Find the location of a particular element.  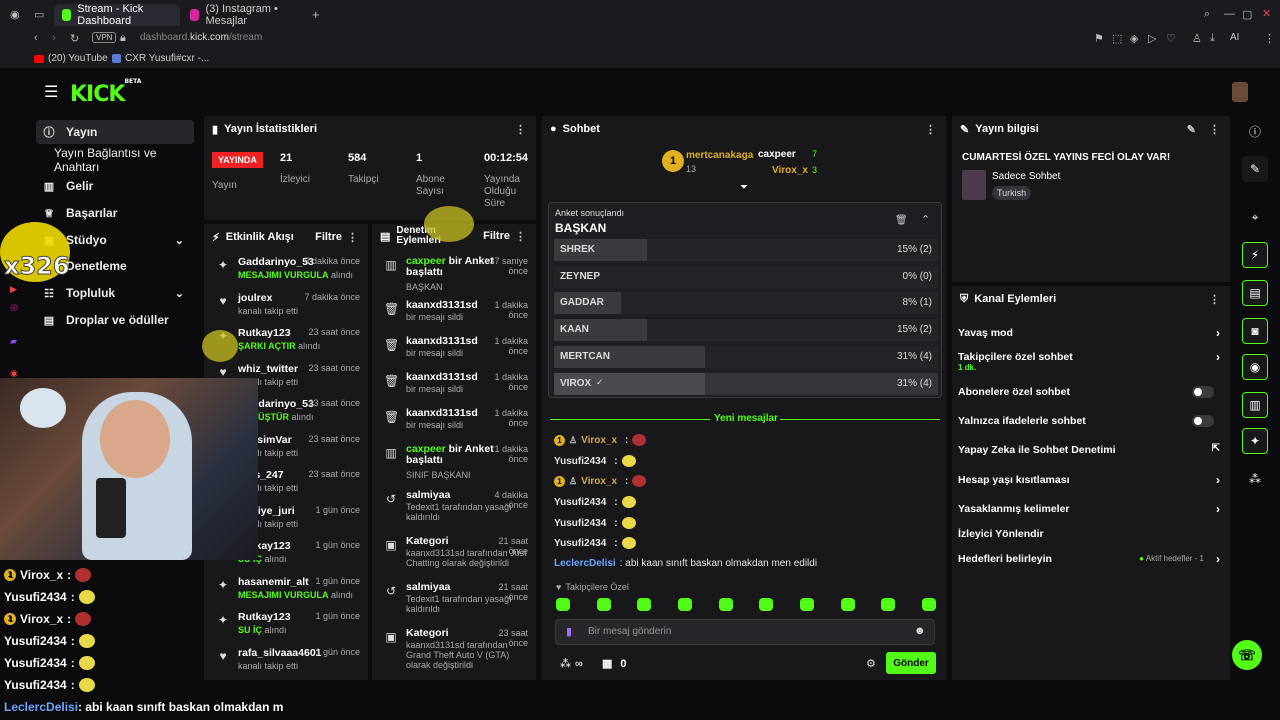

toggle-switch is located at coordinates (1203, 392).